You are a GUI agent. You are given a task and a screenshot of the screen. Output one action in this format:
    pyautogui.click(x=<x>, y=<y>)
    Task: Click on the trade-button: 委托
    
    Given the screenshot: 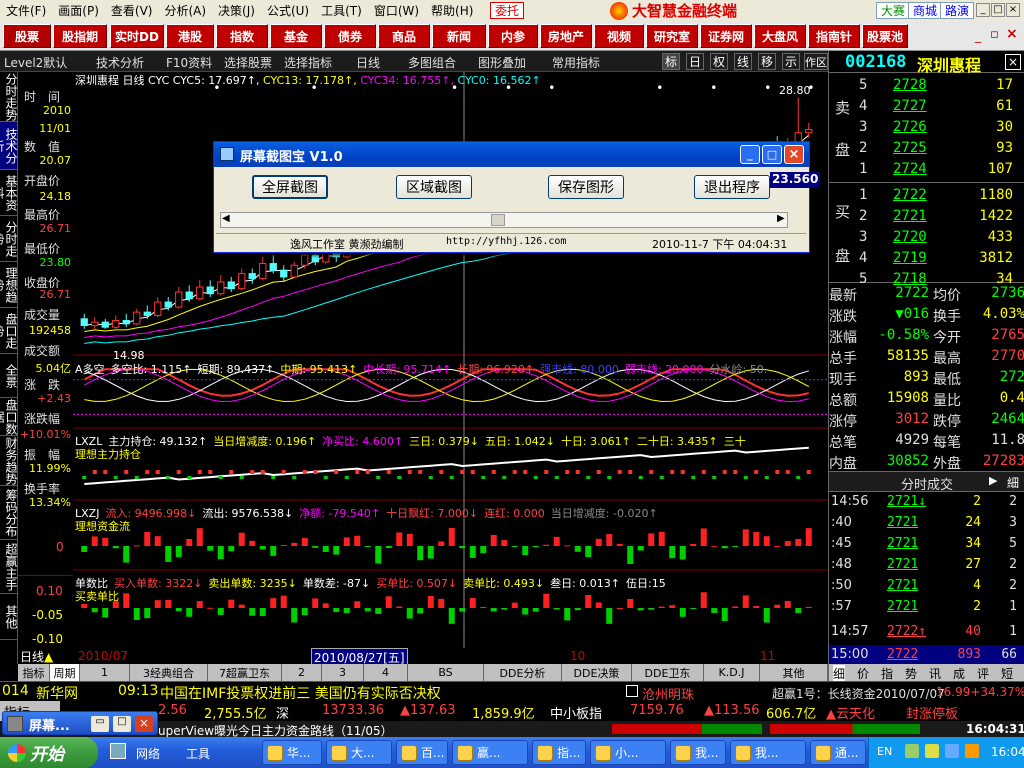 What is the action you would take?
    pyautogui.click(x=507, y=10)
    